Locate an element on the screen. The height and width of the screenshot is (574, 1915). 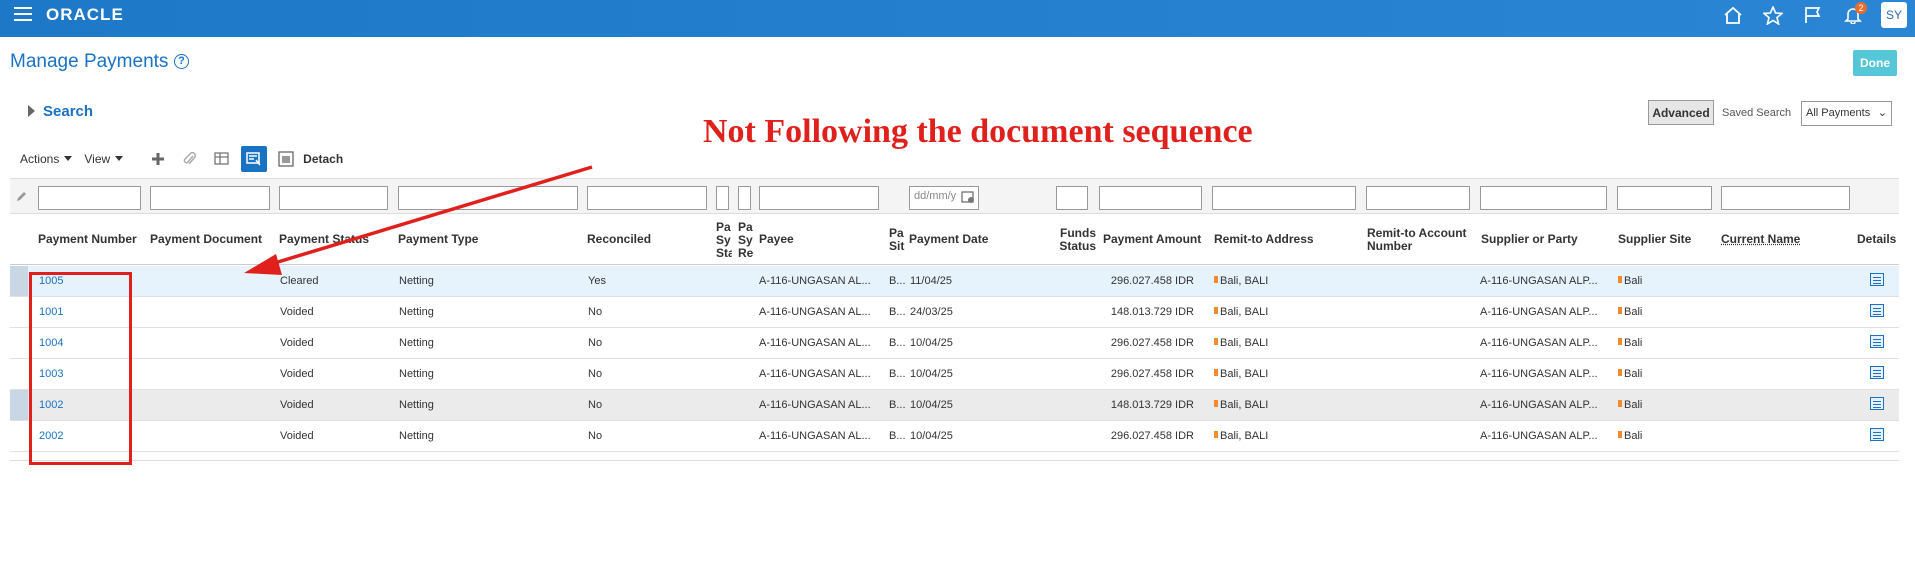
filter-payment-number is located at coordinates (89, 198).